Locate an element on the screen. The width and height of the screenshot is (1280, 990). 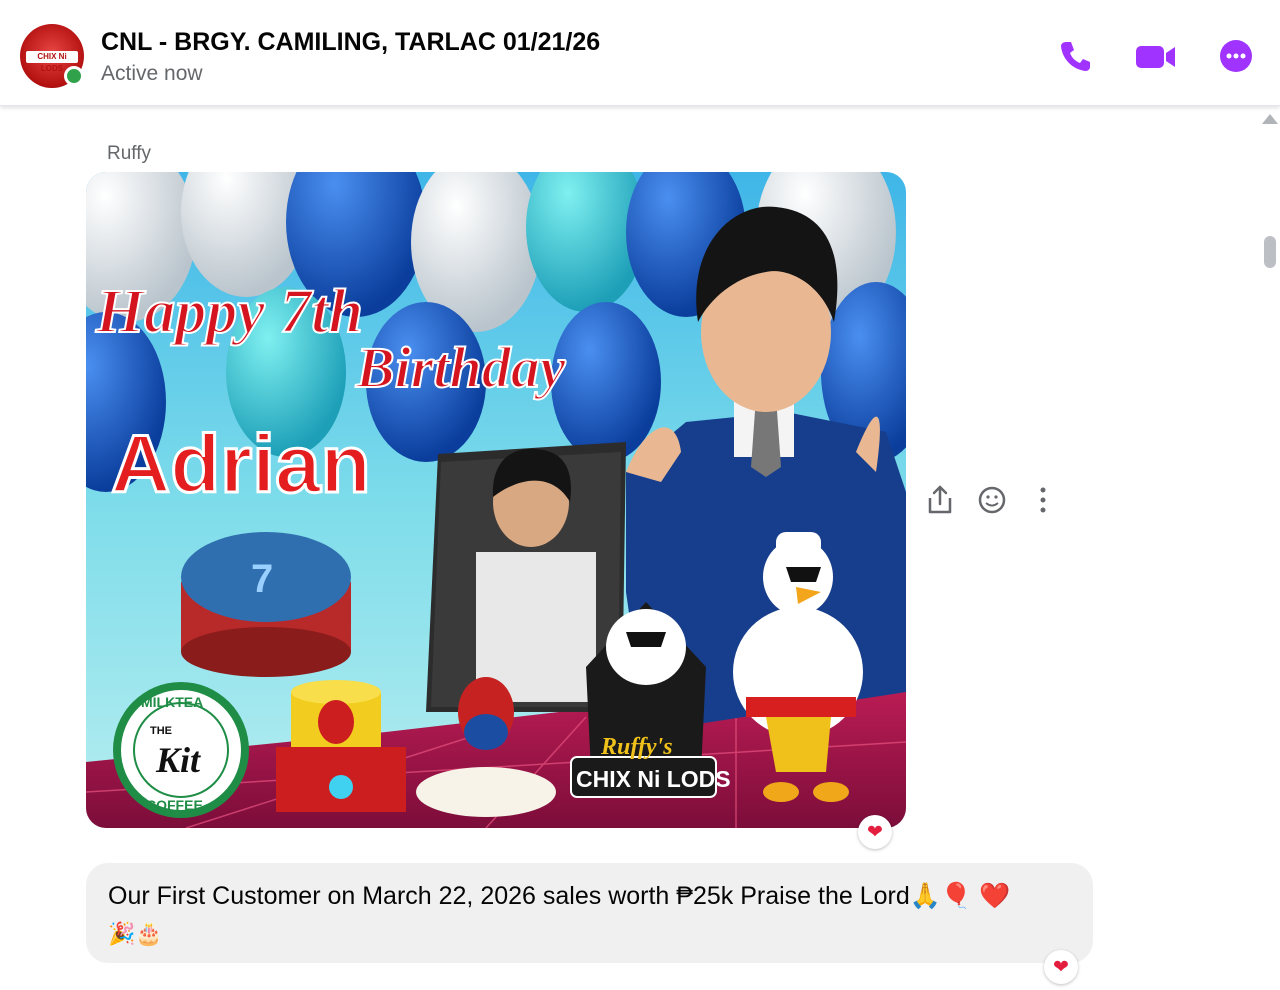
svg-text: 7 is located at coordinates (262, 579).